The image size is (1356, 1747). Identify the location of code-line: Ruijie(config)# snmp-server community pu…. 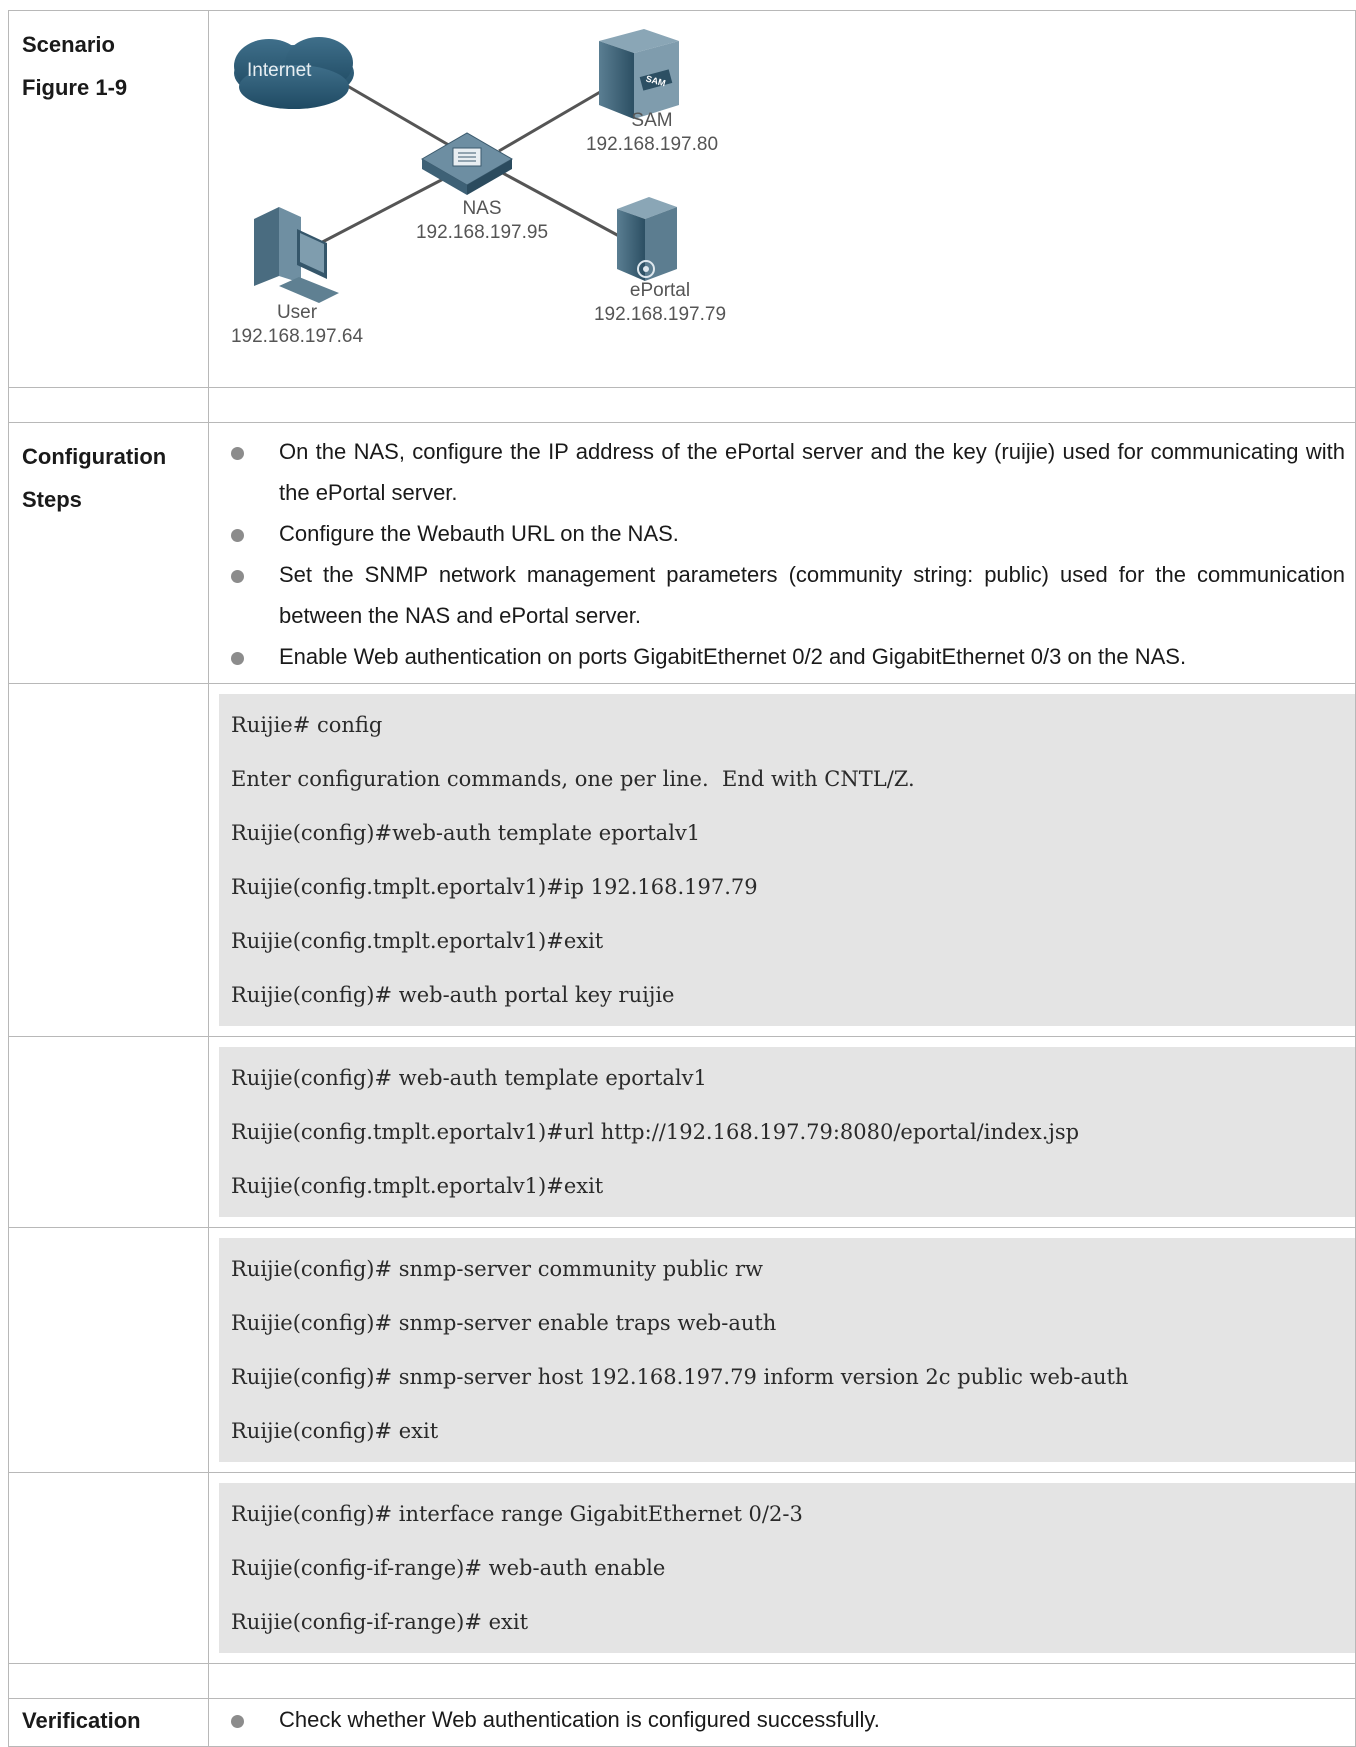
(497, 1269).